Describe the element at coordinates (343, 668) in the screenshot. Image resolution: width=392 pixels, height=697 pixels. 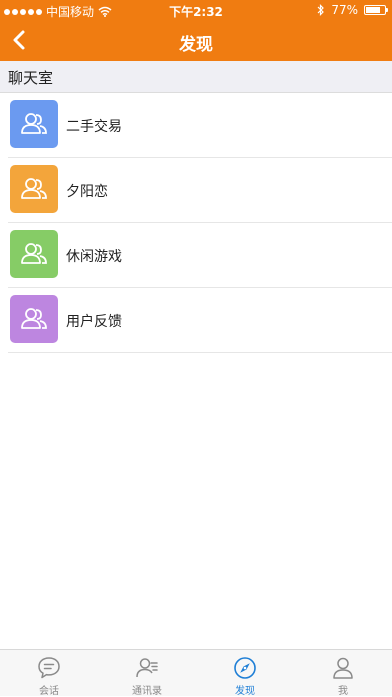
I see `person-icon` at that location.